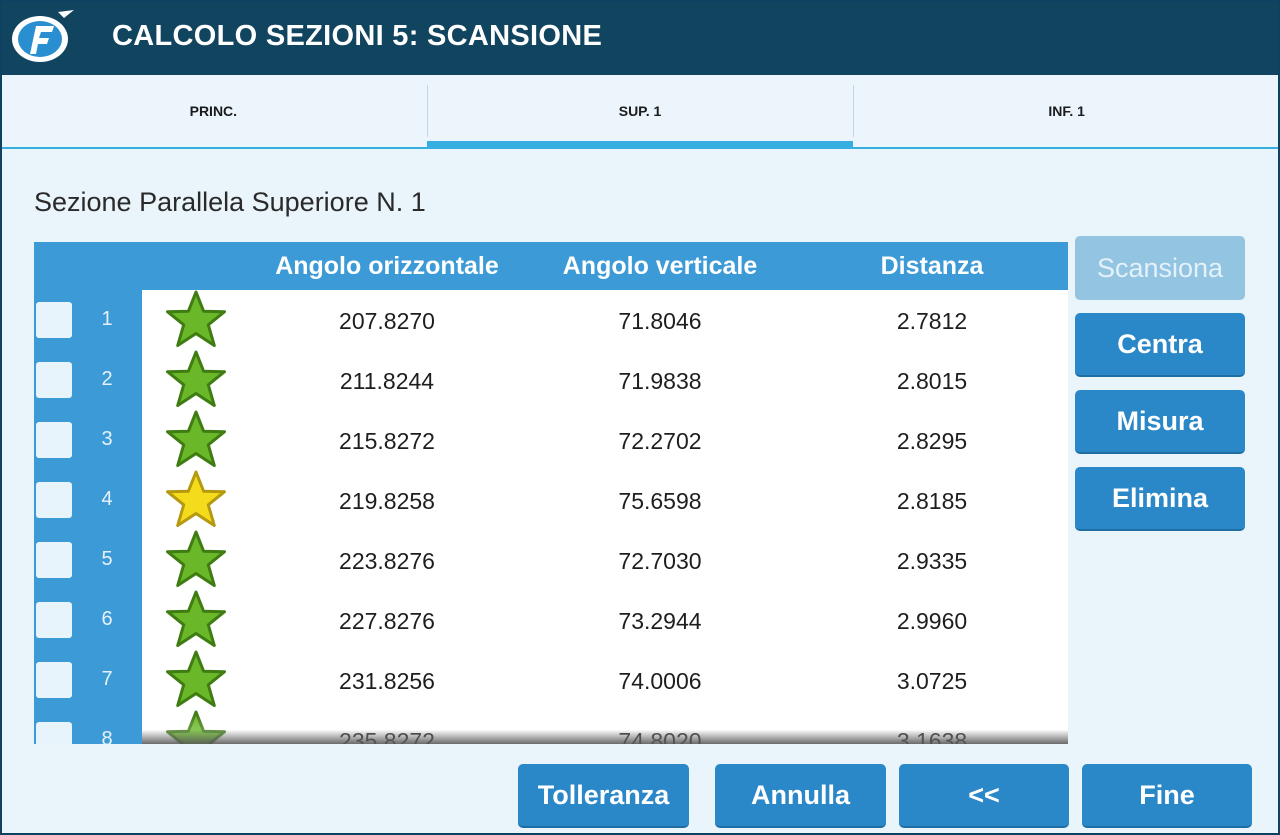 The width and height of the screenshot is (1280, 835). What do you see at coordinates (984, 796) in the screenshot?
I see `back-button: <<` at bounding box center [984, 796].